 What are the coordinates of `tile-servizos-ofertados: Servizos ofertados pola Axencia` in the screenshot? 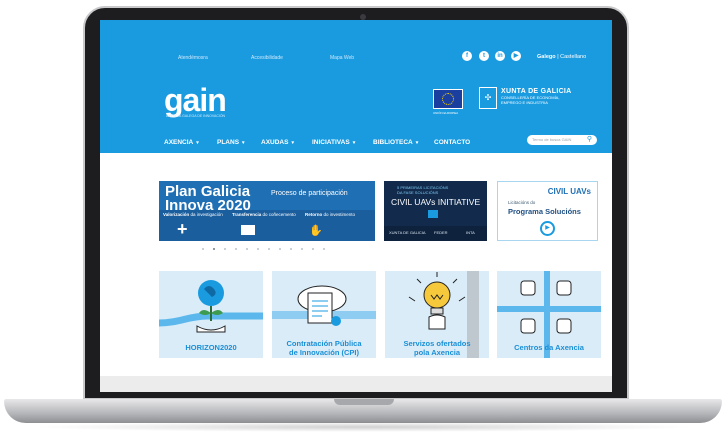 It's located at (437, 314).